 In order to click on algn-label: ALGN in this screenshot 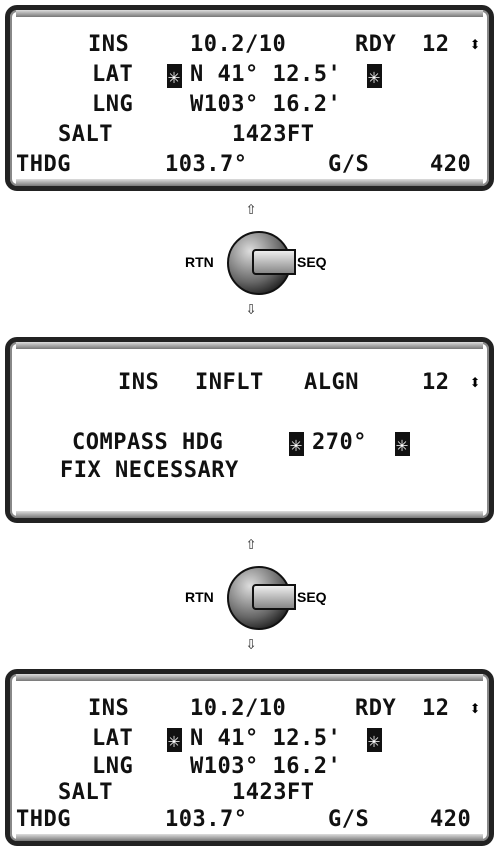, I will do `click(331, 382)`.